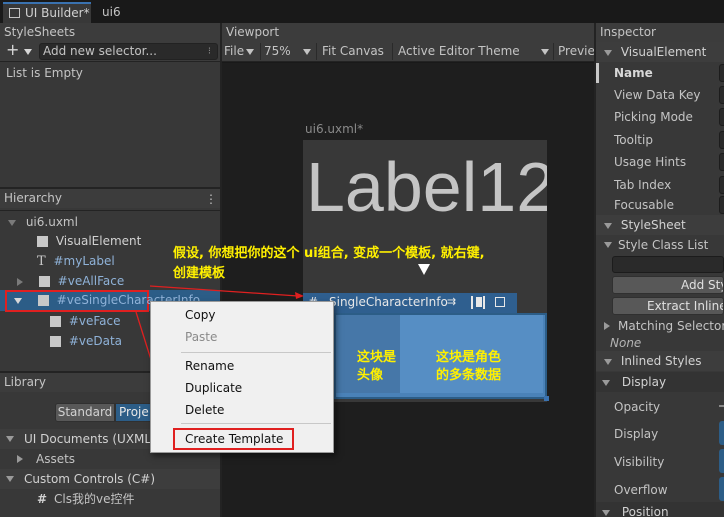  I want to click on inspector-section-label: Display, so click(644, 382).